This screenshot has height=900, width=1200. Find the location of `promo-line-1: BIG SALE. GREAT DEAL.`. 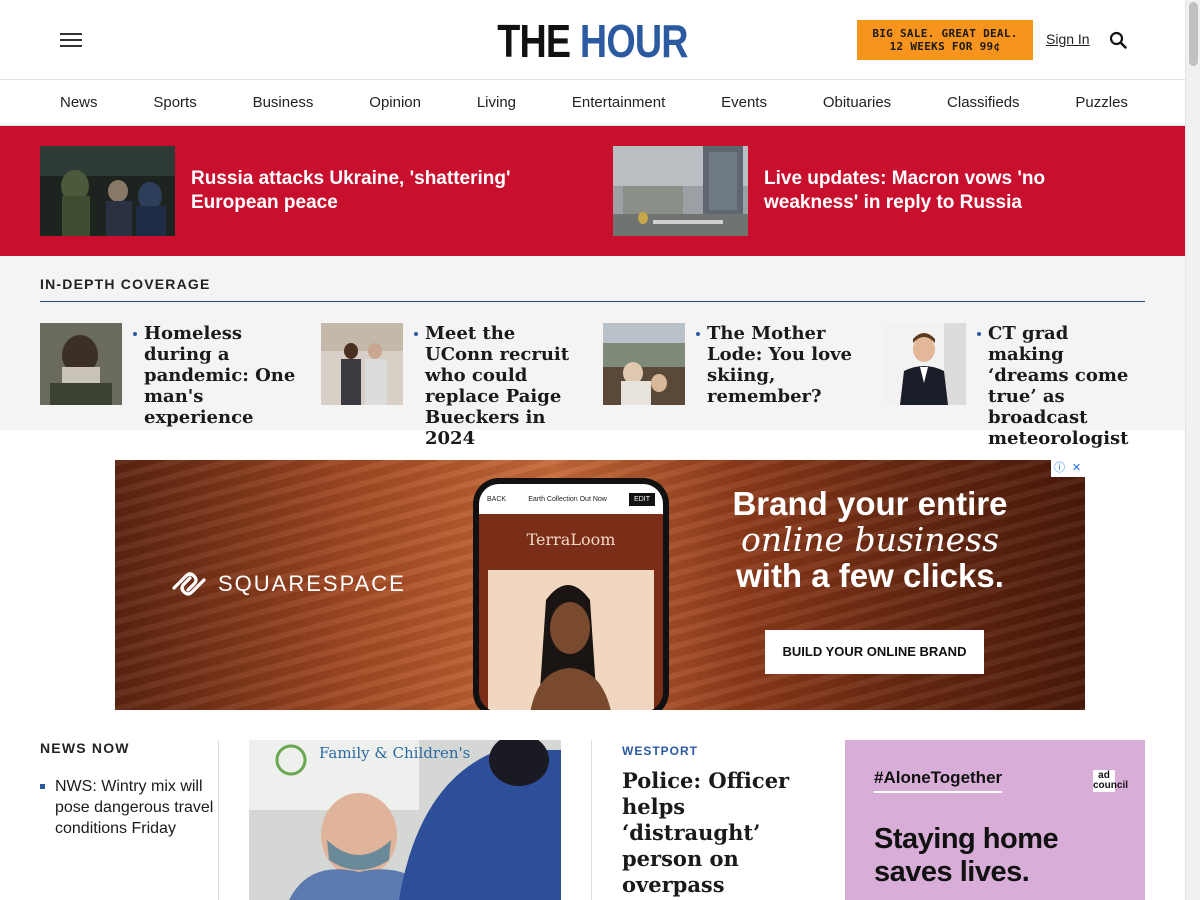

promo-line-1: BIG SALE. GREAT DEAL. is located at coordinates (945, 33).